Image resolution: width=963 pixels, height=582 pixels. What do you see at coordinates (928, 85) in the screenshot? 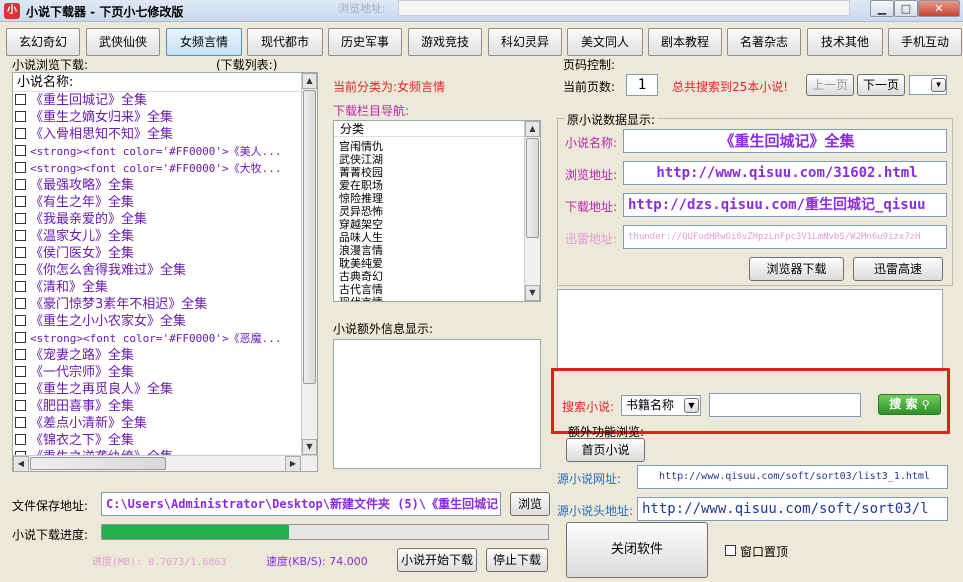
I see `page-select: ▼` at bounding box center [928, 85].